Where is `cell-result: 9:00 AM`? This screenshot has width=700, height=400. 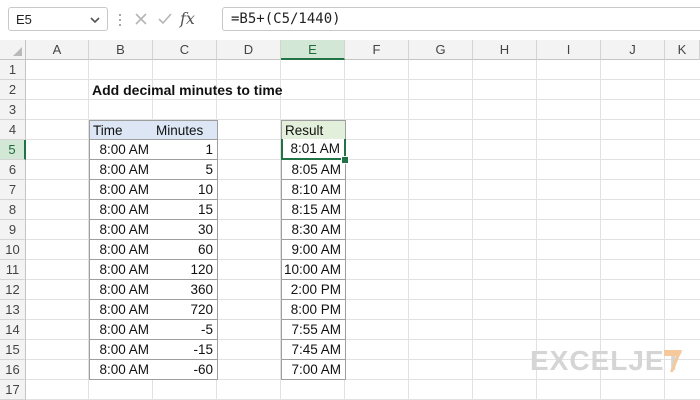 cell-result: 9:00 AM is located at coordinates (313, 250).